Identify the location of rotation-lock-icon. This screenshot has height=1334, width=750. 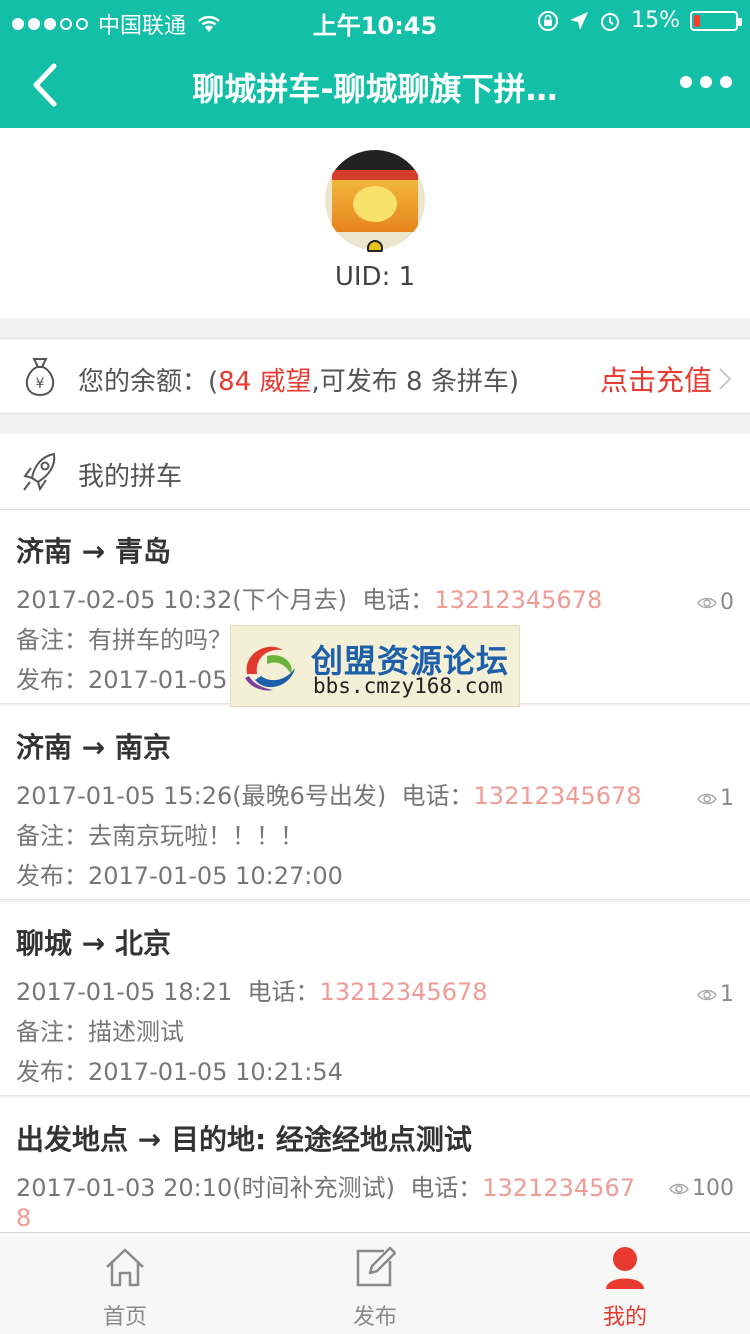
(548, 20).